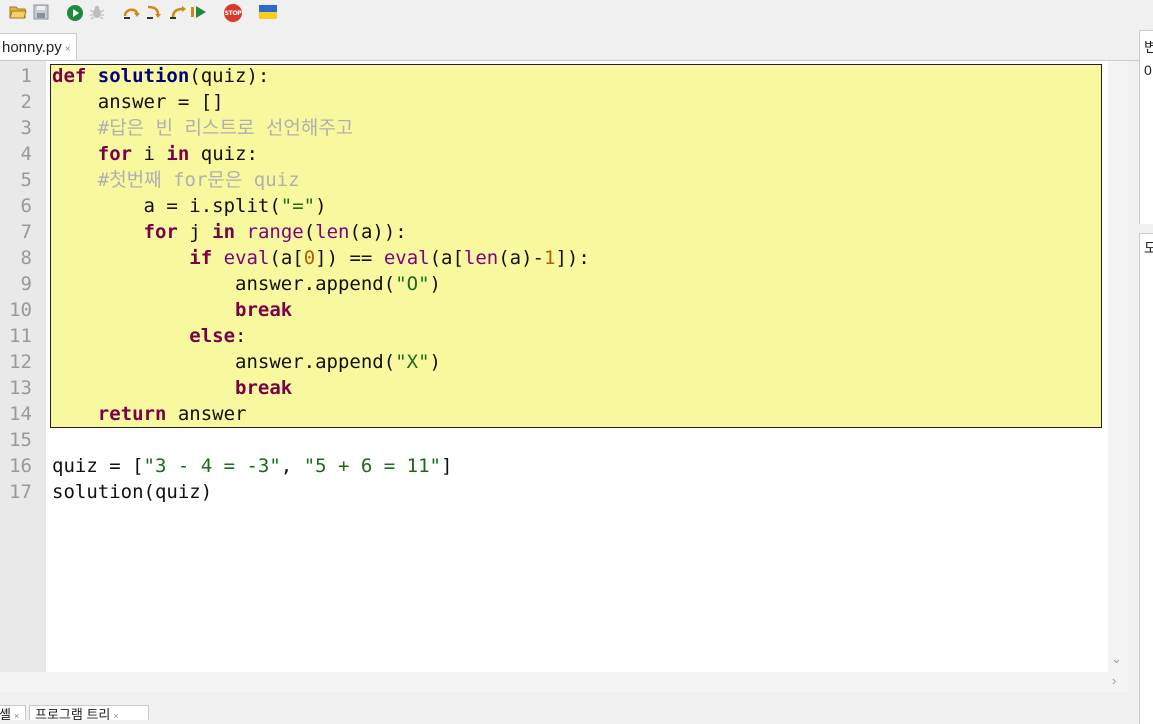  Describe the element at coordinates (199, 12) in the screenshot. I see `resume-icon` at that location.